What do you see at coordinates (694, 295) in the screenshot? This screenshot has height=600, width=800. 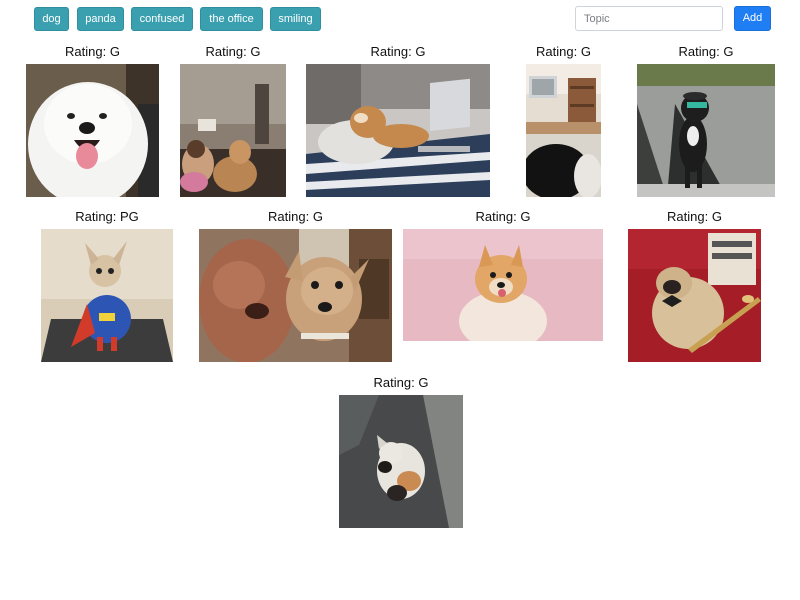 I see `gif-image-pug-bow-tie` at bounding box center [694, 295].